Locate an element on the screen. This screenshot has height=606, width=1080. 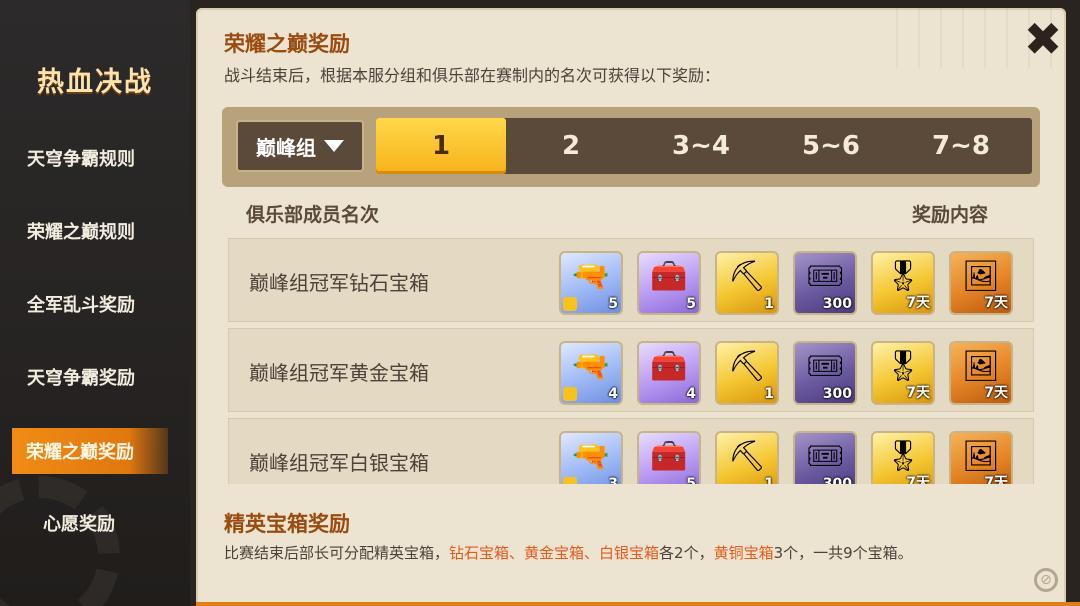
elite-highlight-2: 黄铜宝箱 is located at coordinates (743, 553).